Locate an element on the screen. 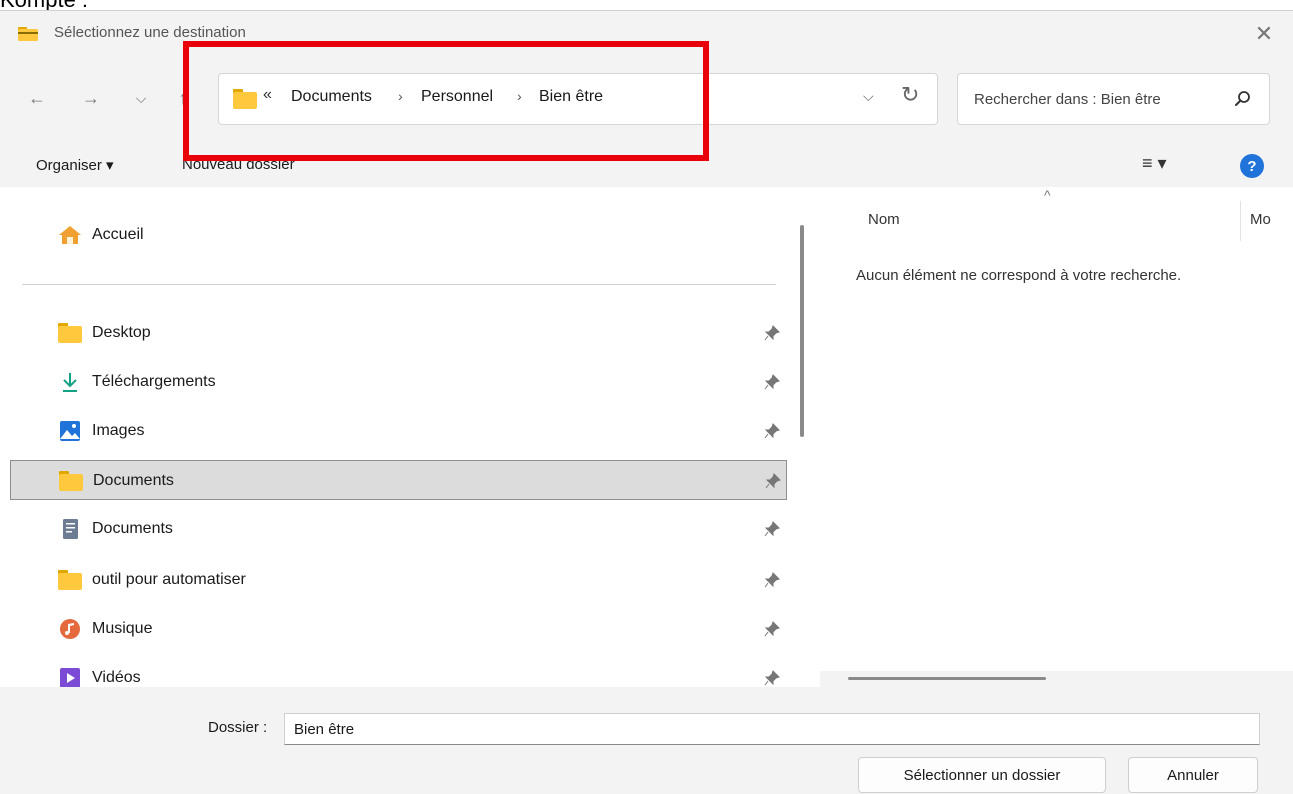 The height and width of the screenshot is (794, 1293). column-header-modified: Mo is located at coordinates (1260, 219).